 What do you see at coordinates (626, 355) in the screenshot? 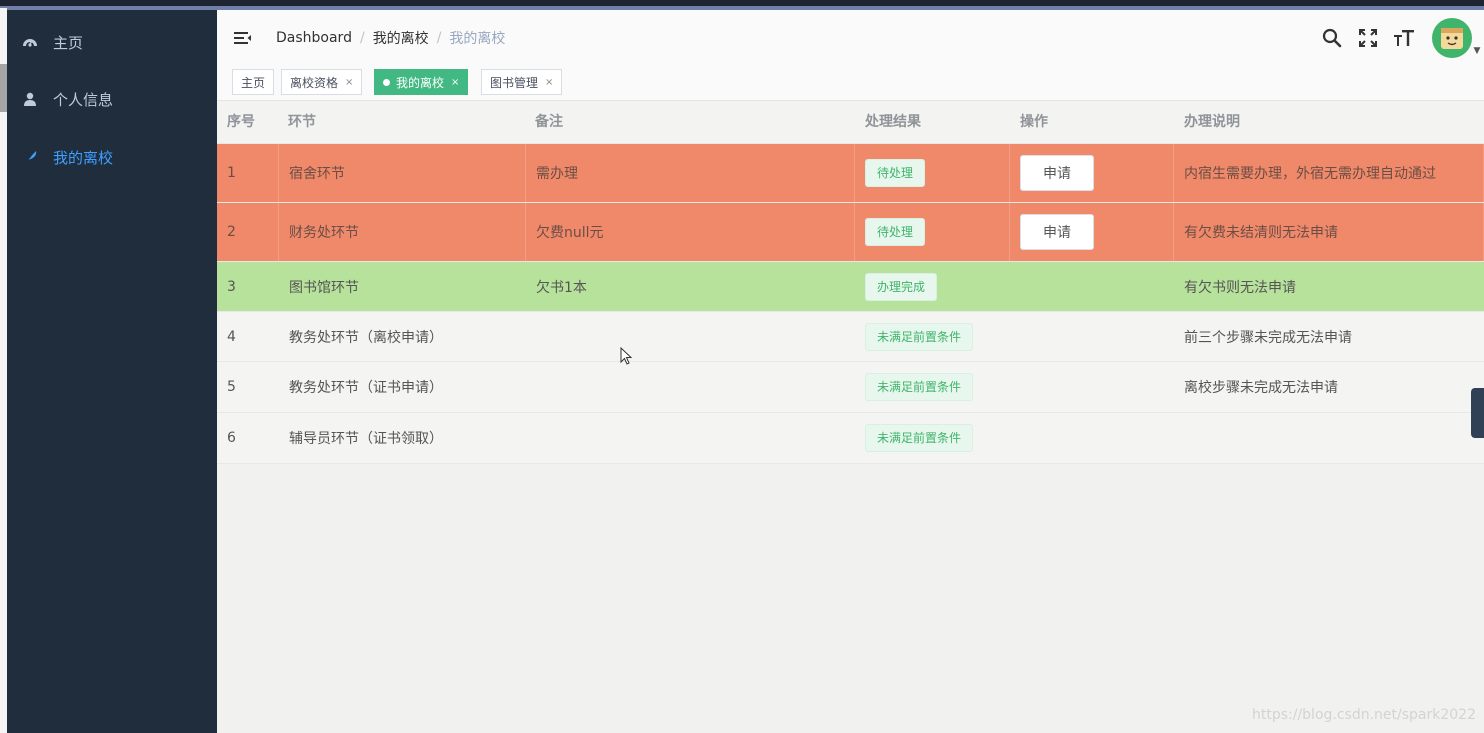
I see `mouse-cursor-icon` at bounding box center [626, 355].